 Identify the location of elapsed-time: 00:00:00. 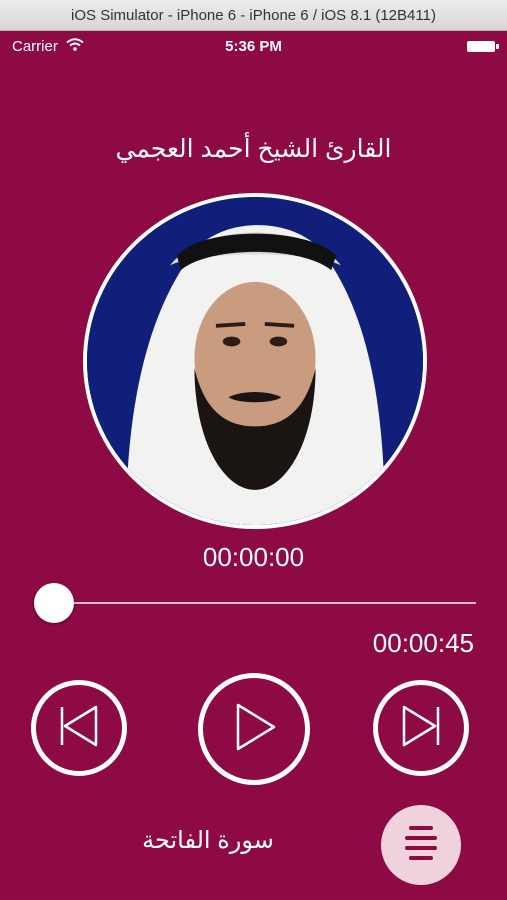
(253, 557).